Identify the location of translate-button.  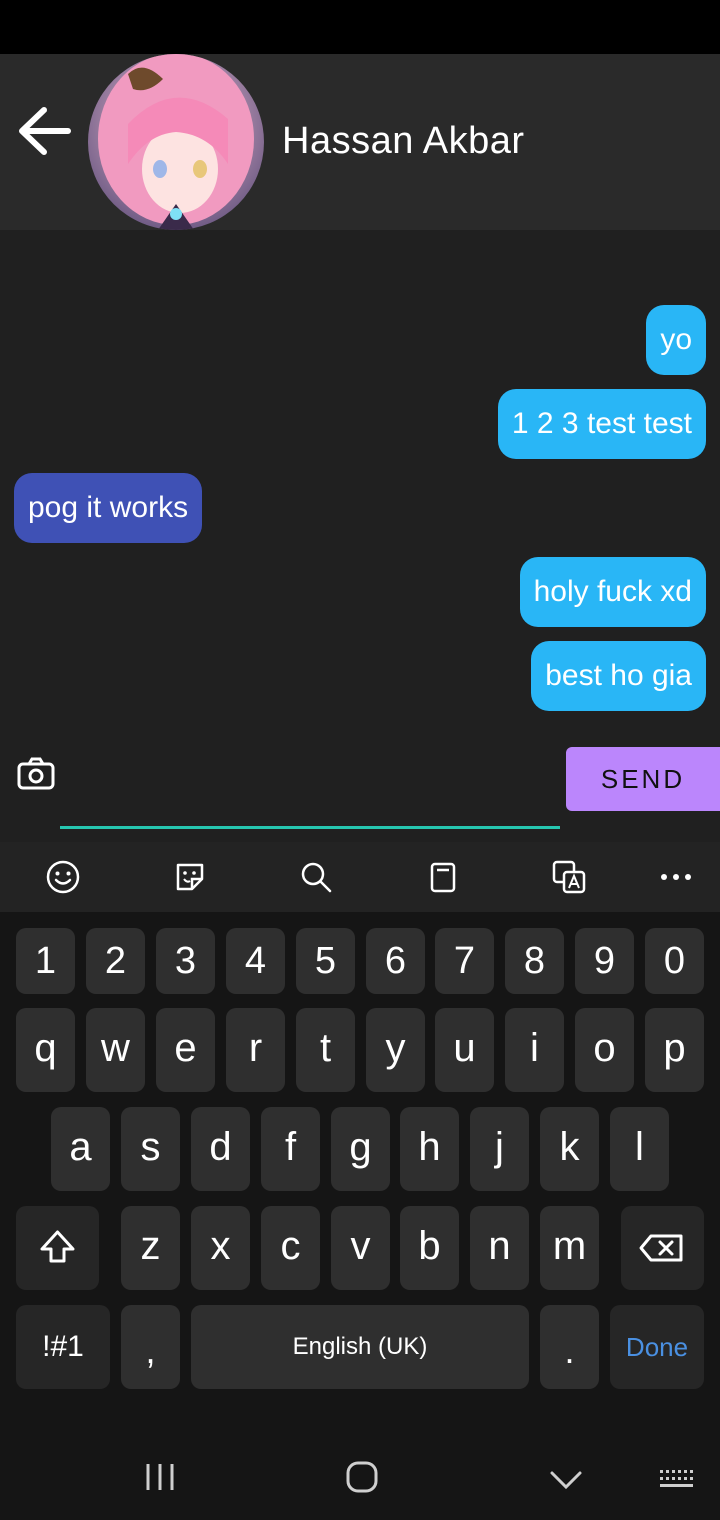
(569, 877).